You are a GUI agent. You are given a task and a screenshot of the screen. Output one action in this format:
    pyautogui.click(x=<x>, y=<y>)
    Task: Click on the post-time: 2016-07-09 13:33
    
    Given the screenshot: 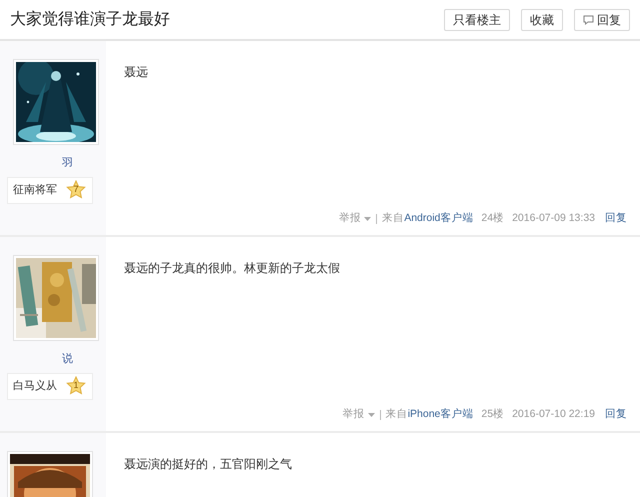 What is the action you would take?
    pyautogui.click(x=553, y=218)
    